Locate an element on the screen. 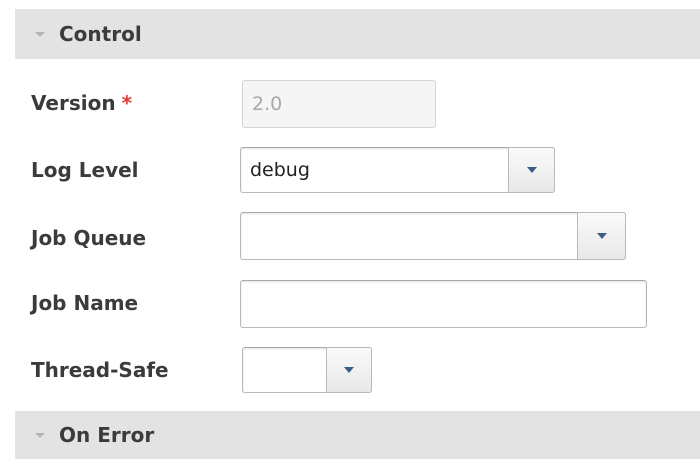 Image resolution: width=700 pixels, height=459 pixels. version-label: Version * is located at coordinates (81, 103).